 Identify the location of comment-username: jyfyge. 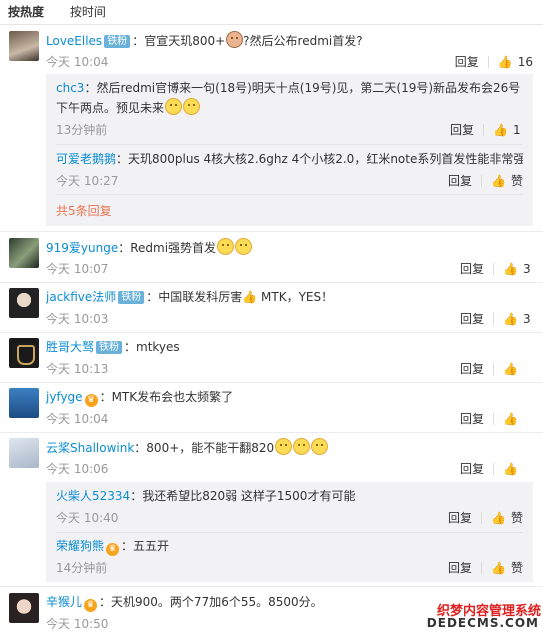
(64, 397).